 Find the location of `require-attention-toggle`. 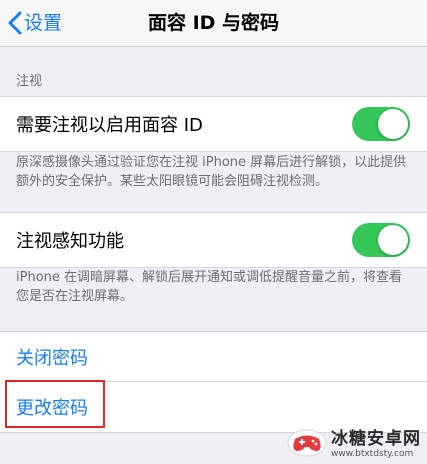

require-attention-toggle is located at coordinates (381, 124).